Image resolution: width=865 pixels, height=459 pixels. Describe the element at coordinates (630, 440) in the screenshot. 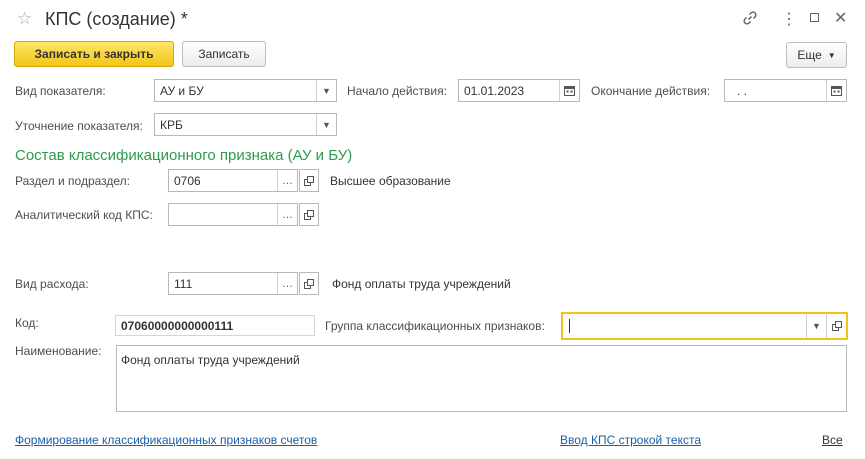

I see `link-enter-kps-text: Ввод КПС строкой текста` at that location.